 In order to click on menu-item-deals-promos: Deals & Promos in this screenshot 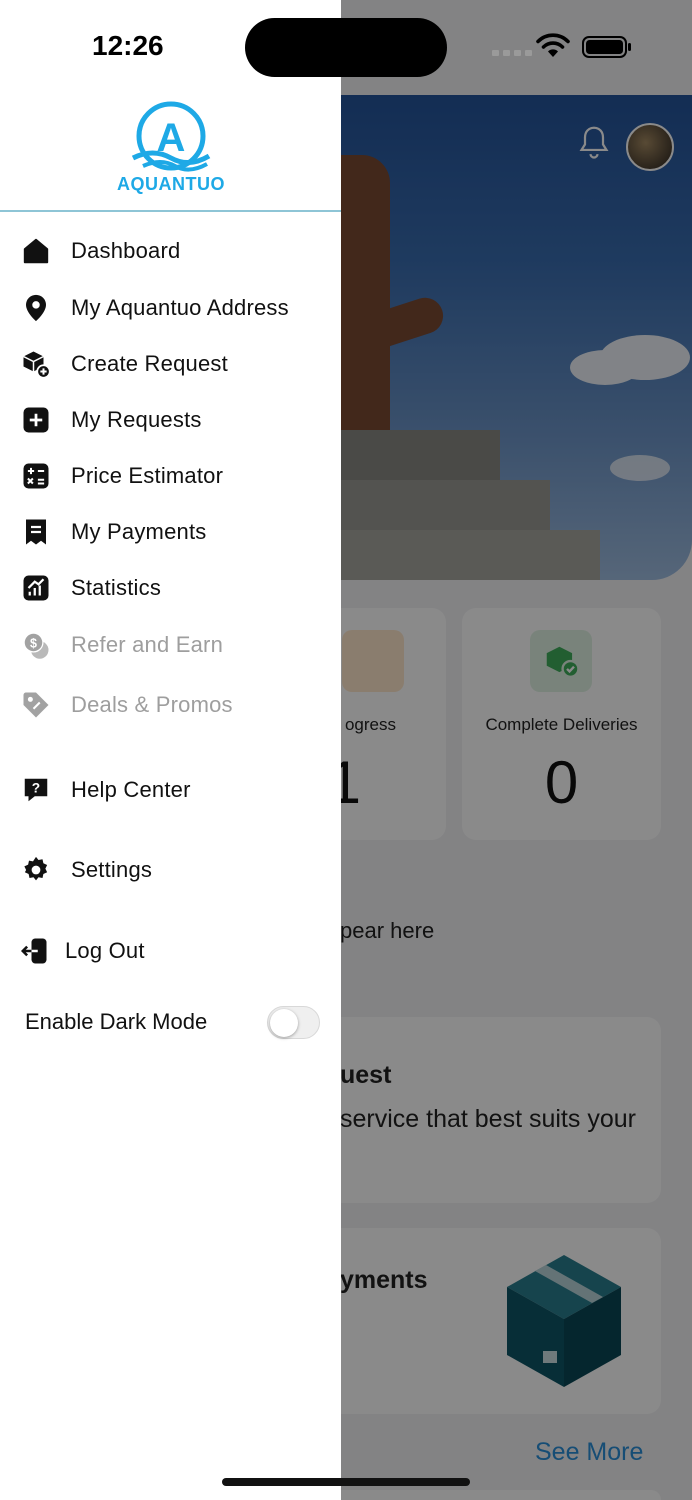, I will do `click(170, 705)`.